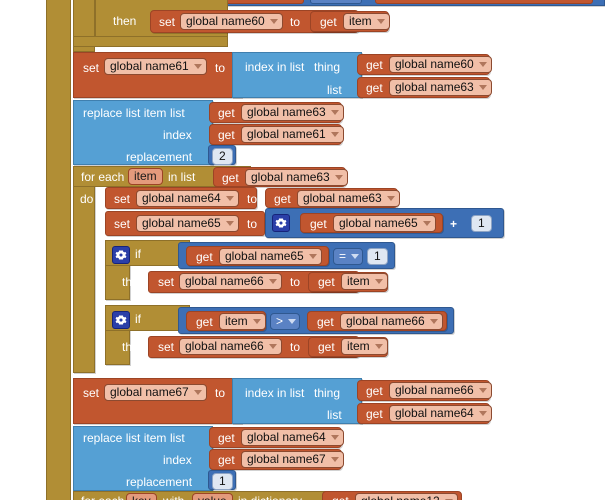  Describe the element at coordinates (155, 392) in the screenshot. I see `set-global-name67-dropdown: global name67` at that location.